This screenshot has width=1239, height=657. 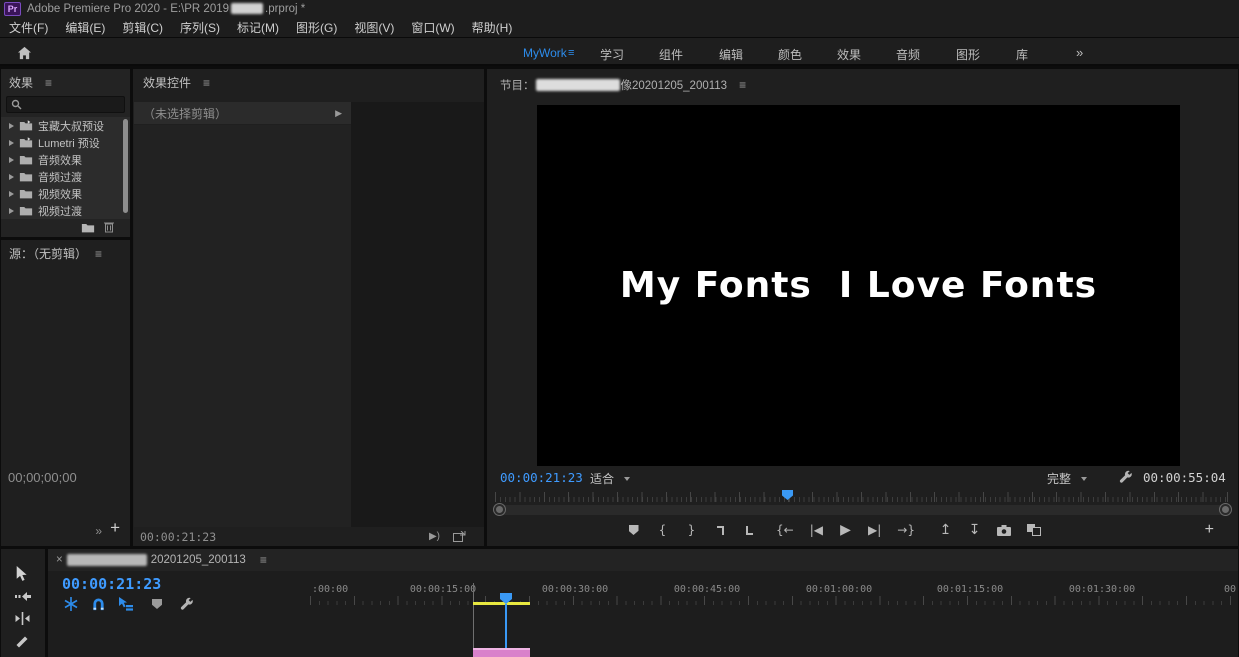 What do you see at coordinates (71, 604) in the screenshot?
I see `insert-overwrite-as-nest-icon` at bounding box center [71, 604].